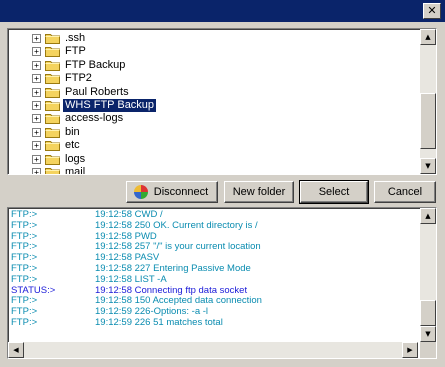 The height and width of the screenshot is (367, 445). Describe the element at coordinates (222, 11) in the screenshot. I see `title-bar: ✕` at that location.